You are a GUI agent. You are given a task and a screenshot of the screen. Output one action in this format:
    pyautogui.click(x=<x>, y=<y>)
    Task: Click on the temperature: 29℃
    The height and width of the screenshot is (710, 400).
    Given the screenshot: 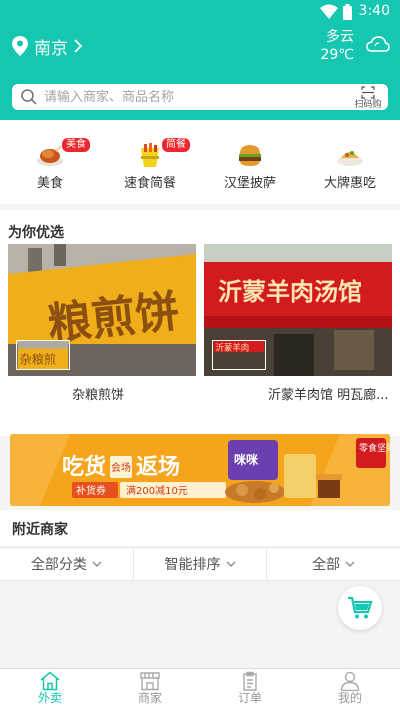 What is the action you would take?
    pyautogui.click(x=337, y=55)
    